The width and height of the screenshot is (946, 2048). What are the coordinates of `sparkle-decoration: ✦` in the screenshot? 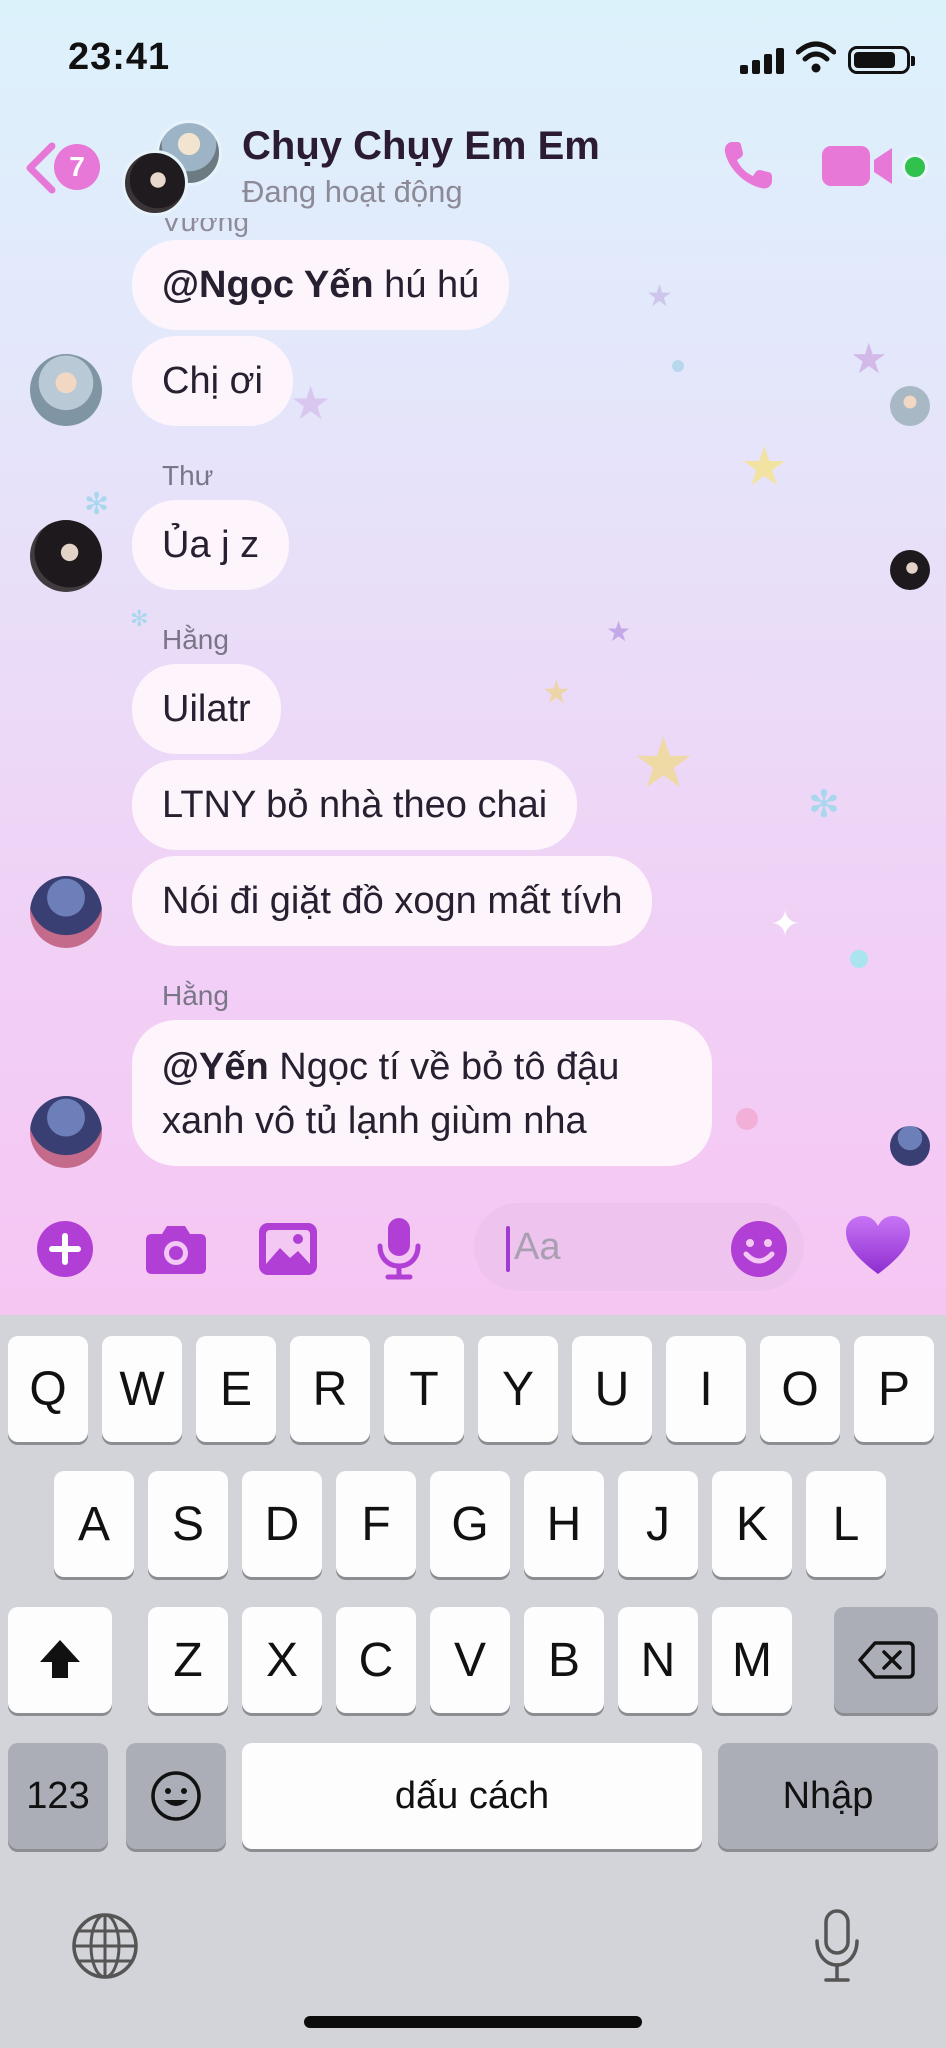 It's located at (785, 923).